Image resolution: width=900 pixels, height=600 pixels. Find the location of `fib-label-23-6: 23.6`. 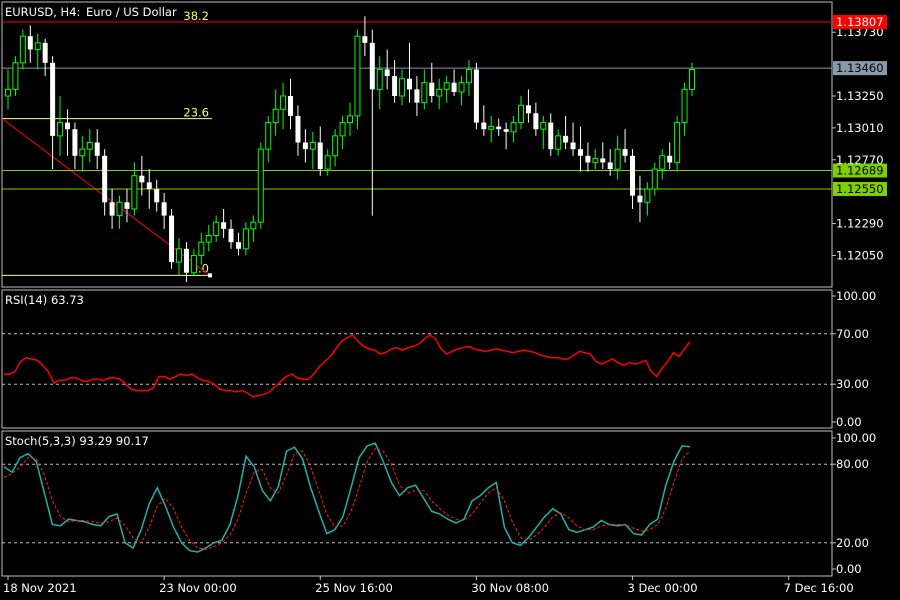

fib-label-23-6: 23.6 is located at coordinates (196, 113).